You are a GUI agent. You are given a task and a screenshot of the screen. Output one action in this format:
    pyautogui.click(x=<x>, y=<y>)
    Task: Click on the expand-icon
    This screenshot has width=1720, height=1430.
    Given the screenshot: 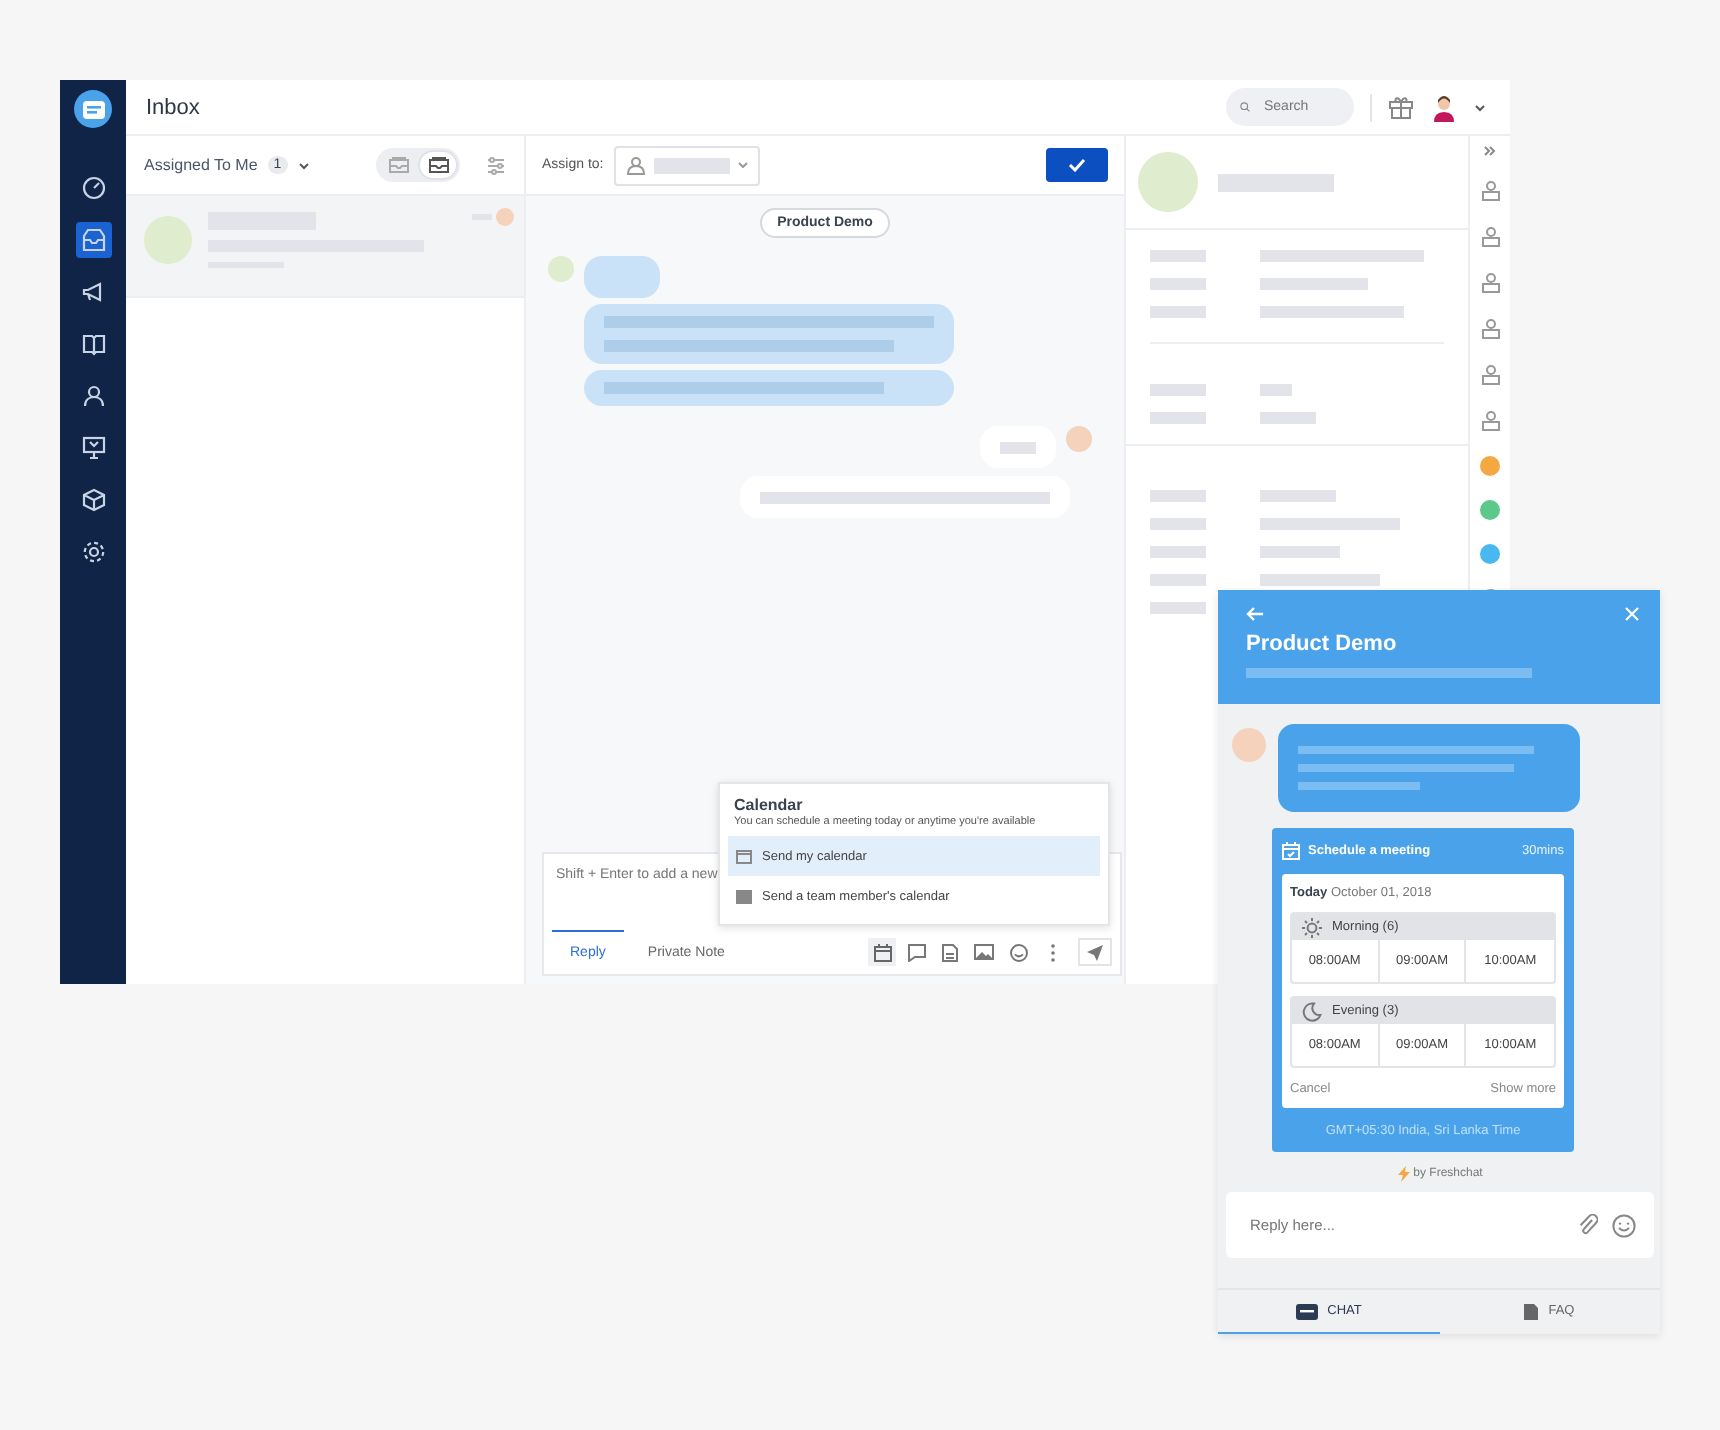 What is the action you would take?
    pyautogui.click(x=1490, y=151)
    